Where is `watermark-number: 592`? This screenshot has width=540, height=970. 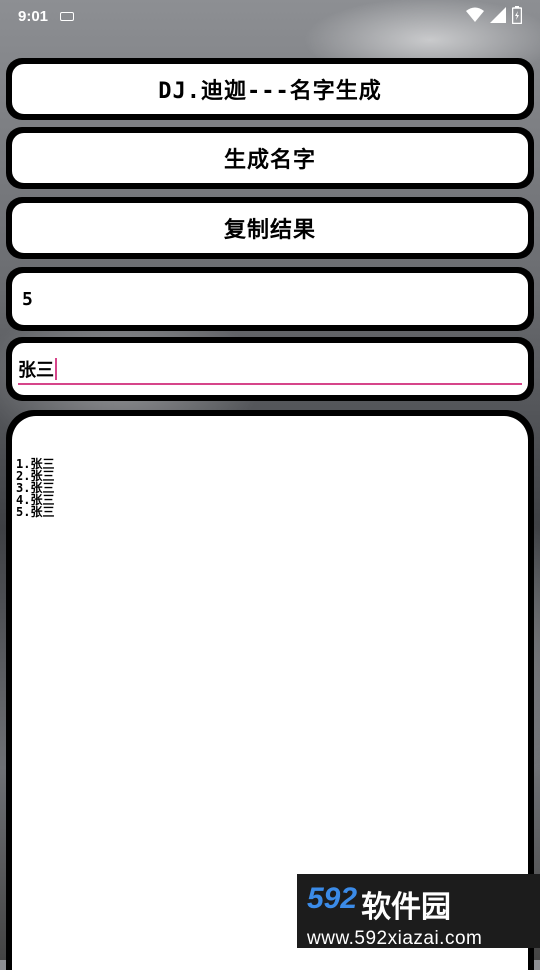
watermark-number: 592 is located at coordinates (332, 898).